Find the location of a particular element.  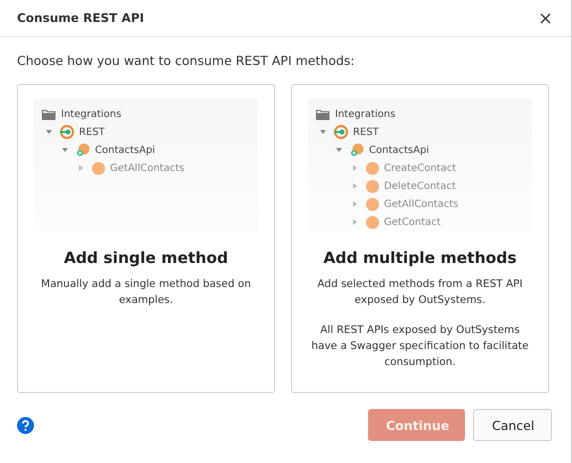

instruction-text: Choose how you want to consume REST API methods: is located at coordinates (186, 60).